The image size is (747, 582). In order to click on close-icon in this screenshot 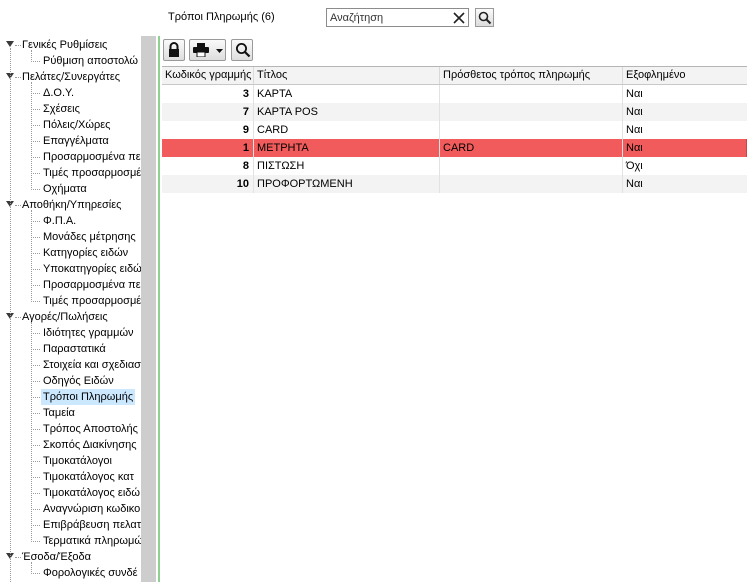, I will do `click(459, 18)`.